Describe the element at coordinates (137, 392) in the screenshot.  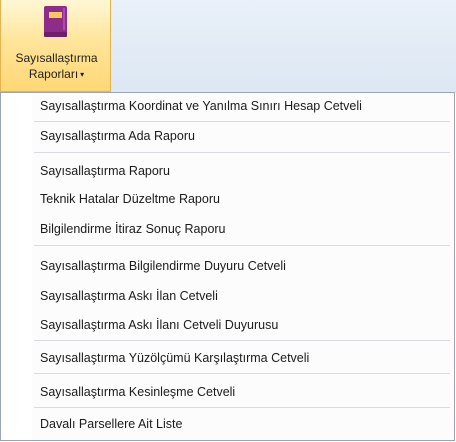
I see `menu-item-finalization-chart: Sayısallaştırma Kesinleşme Cetveli` at that location.